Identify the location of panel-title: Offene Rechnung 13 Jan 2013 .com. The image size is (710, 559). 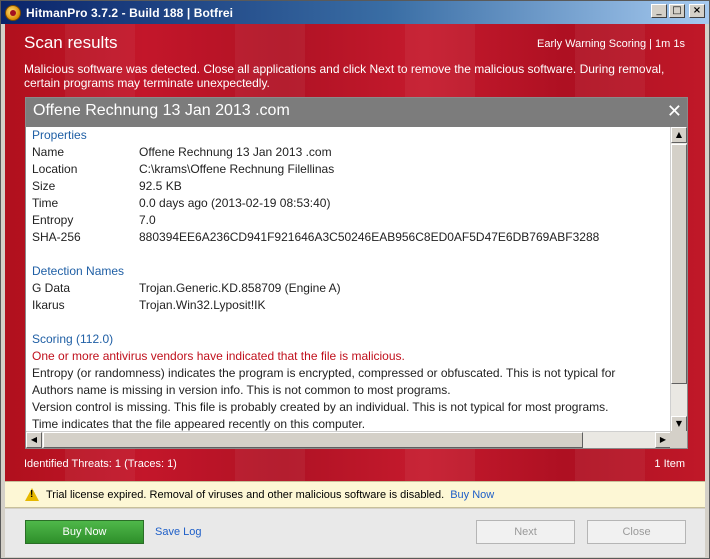
(161, 110).